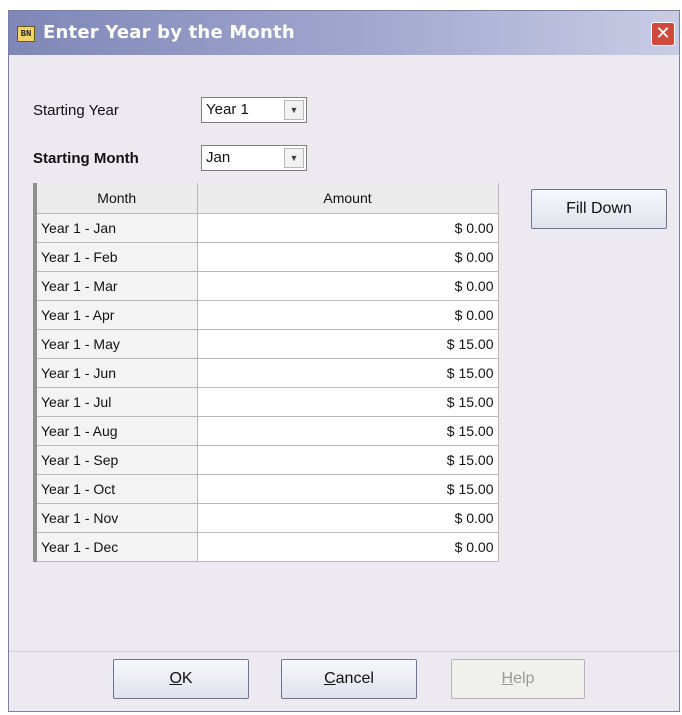 The width and height of the screenshot is (682, 715). Describe the element at coordinates (175, 678) in the screenshot. I see `ok-mnemonic: O` at that location.